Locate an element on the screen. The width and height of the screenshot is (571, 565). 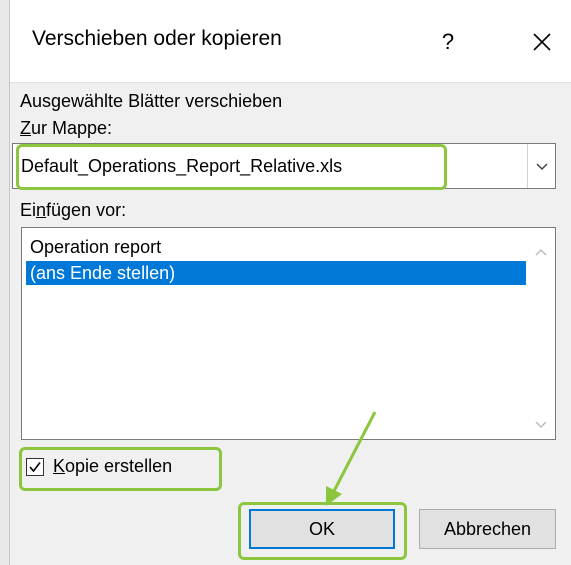
list-item: Operation report is located at coordinates (276, 247).